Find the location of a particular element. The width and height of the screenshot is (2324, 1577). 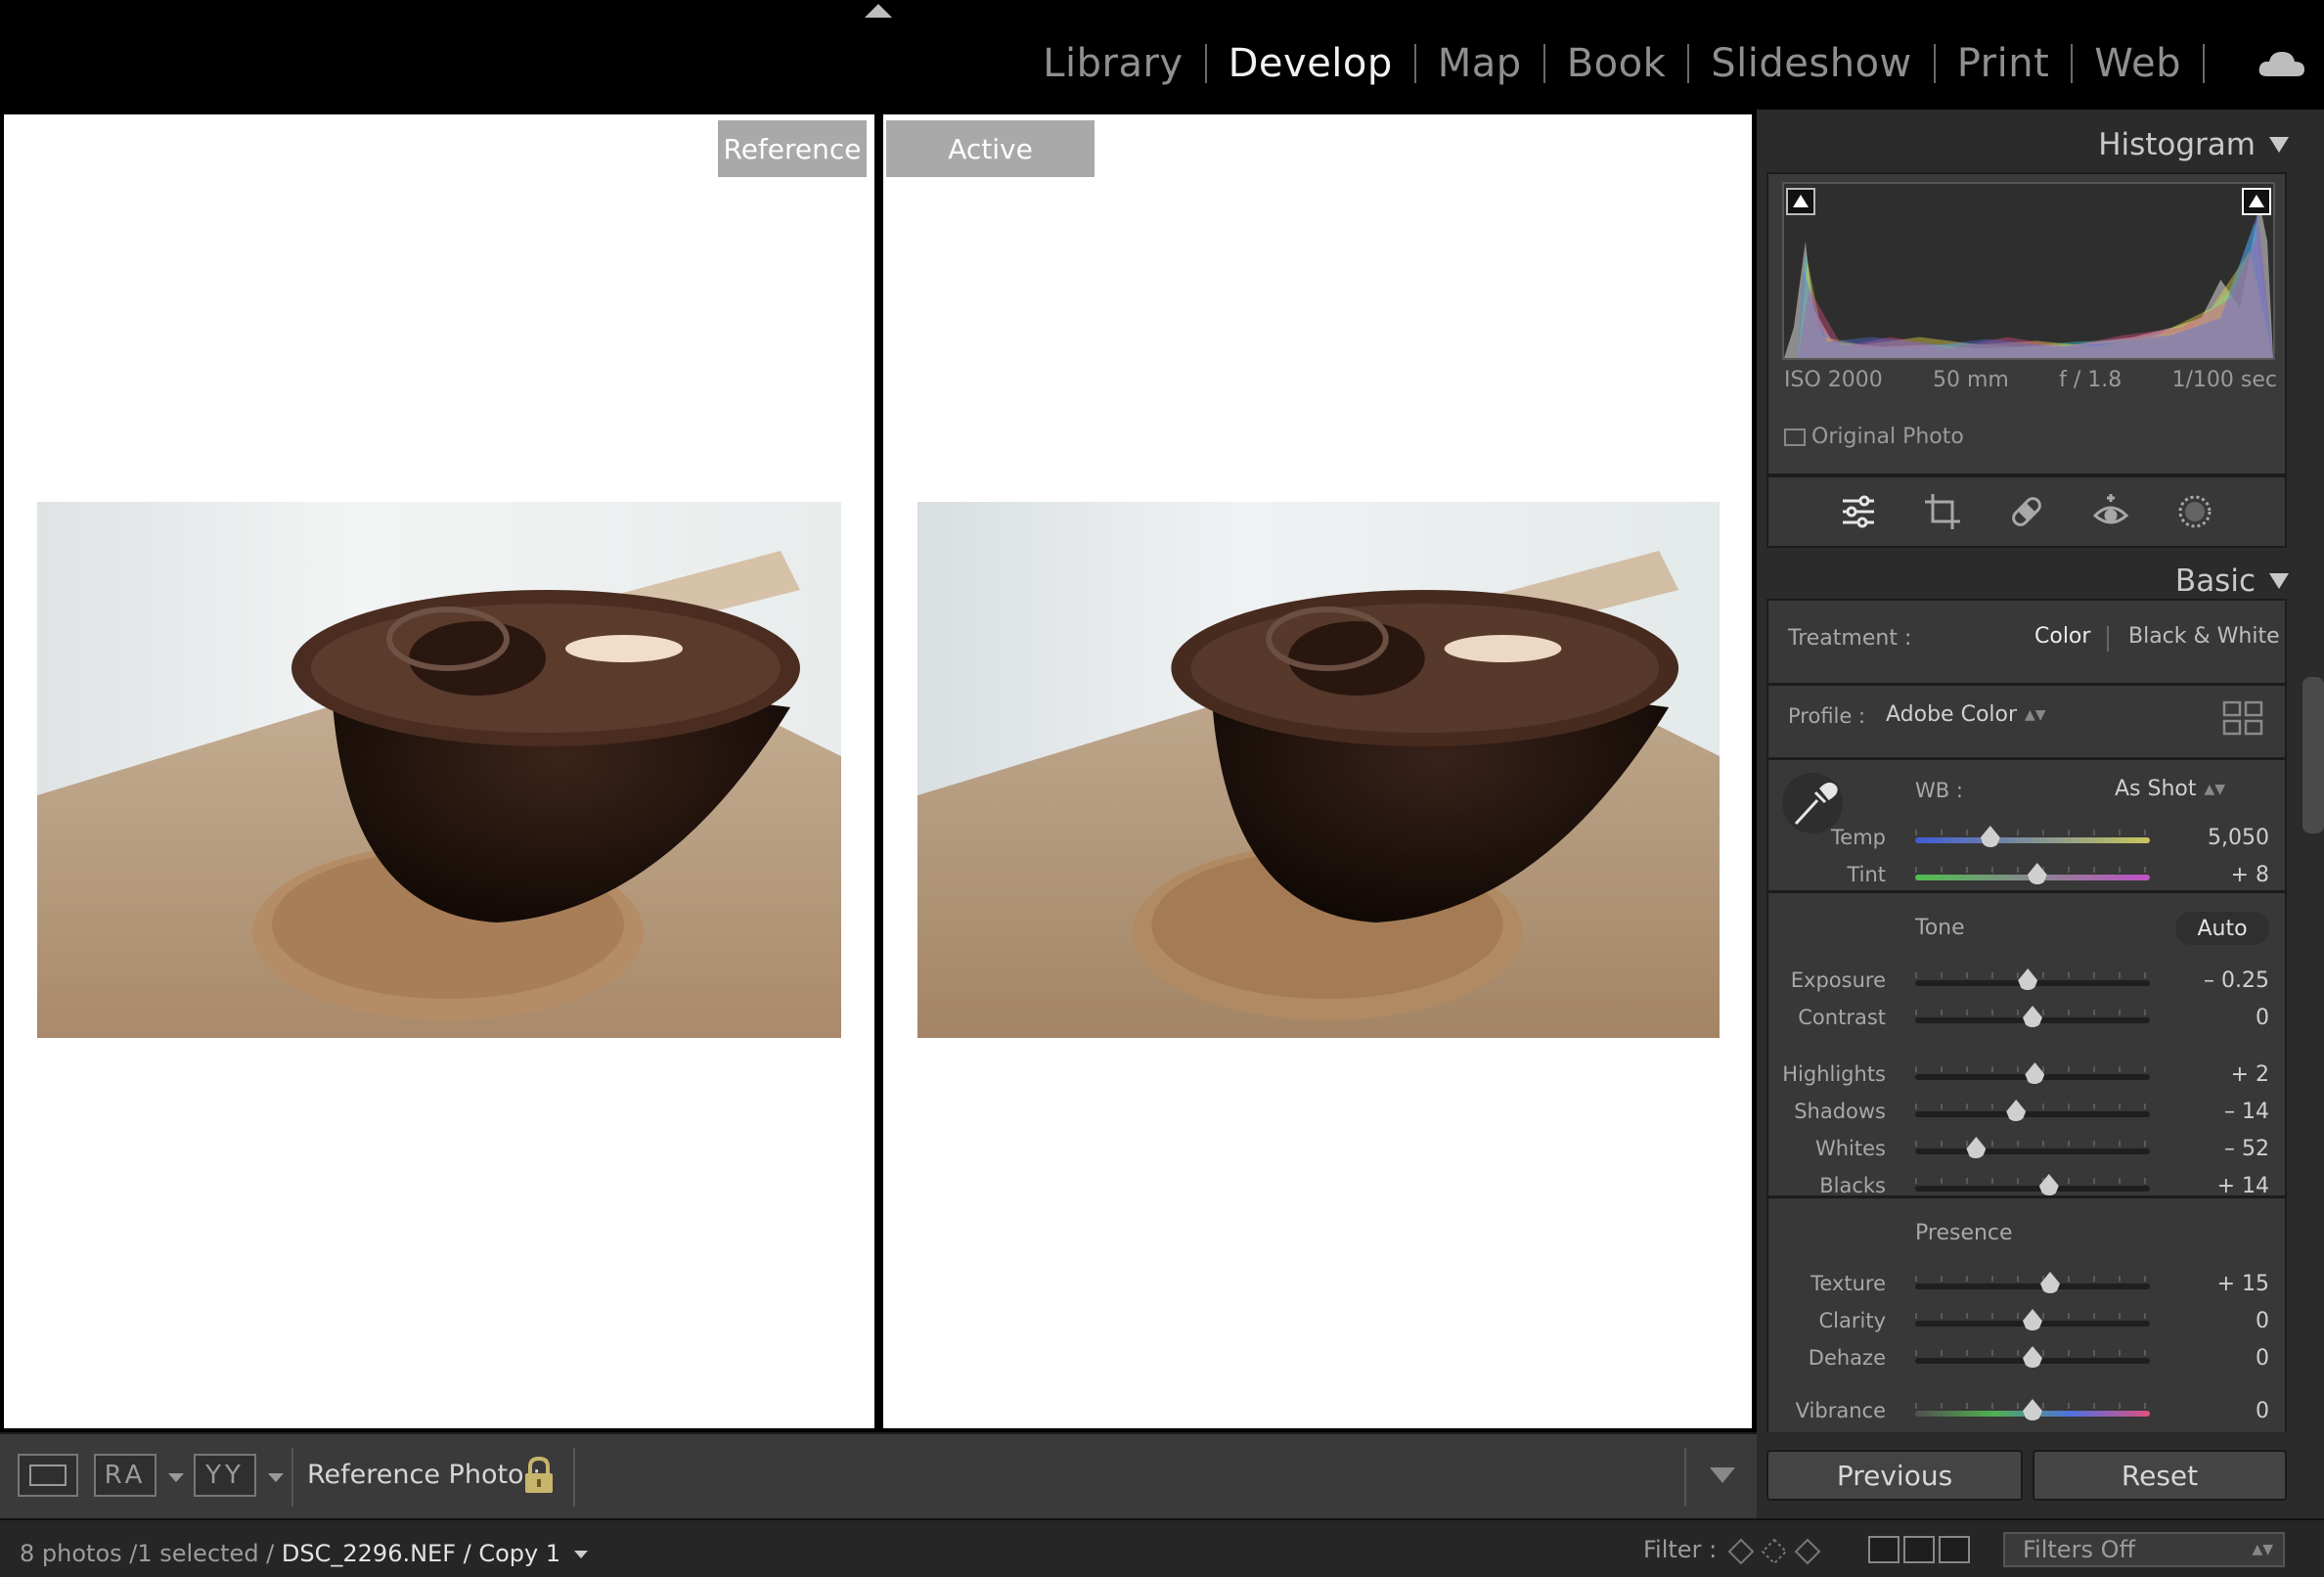

reference-label: Reference is located at coordinates (792, 148).